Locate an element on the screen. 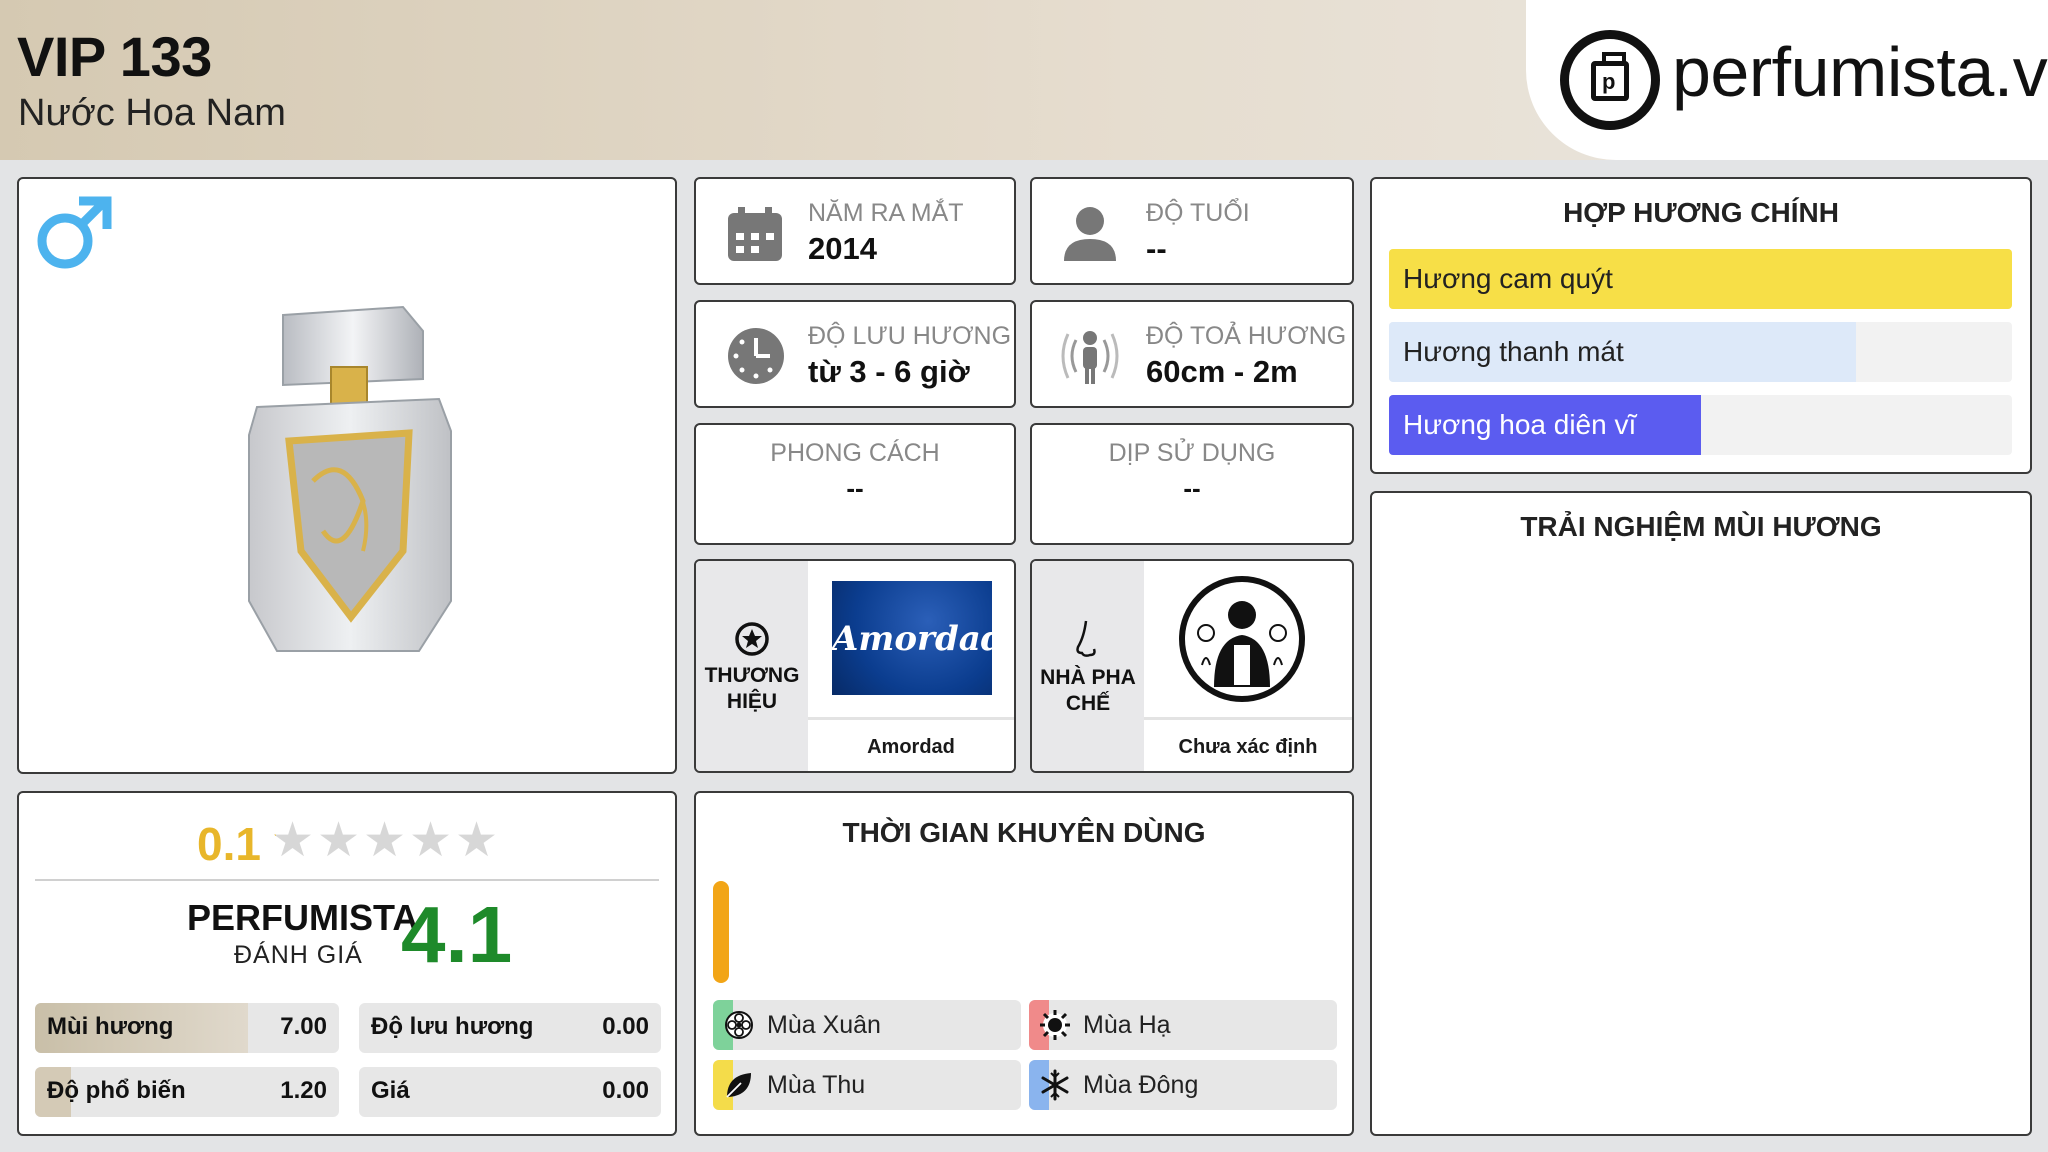  perfume-bottle-logo-icon: p is located at coordinates (1610, 80).